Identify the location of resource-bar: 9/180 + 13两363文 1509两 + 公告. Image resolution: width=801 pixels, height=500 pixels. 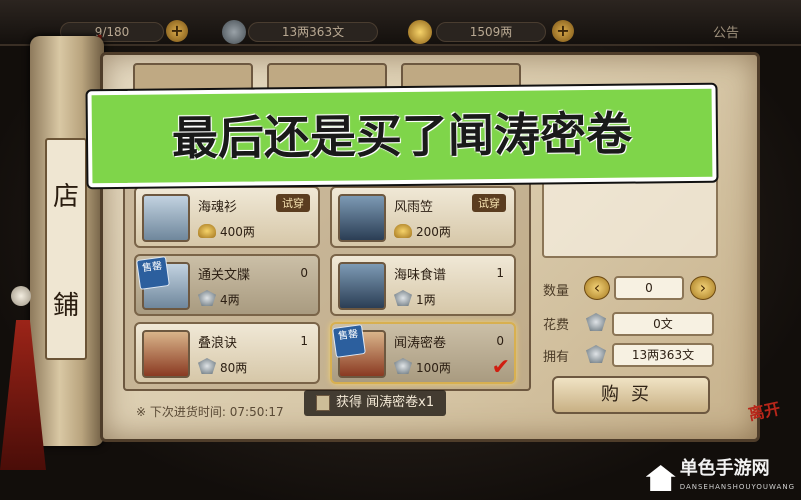
(400, 23).